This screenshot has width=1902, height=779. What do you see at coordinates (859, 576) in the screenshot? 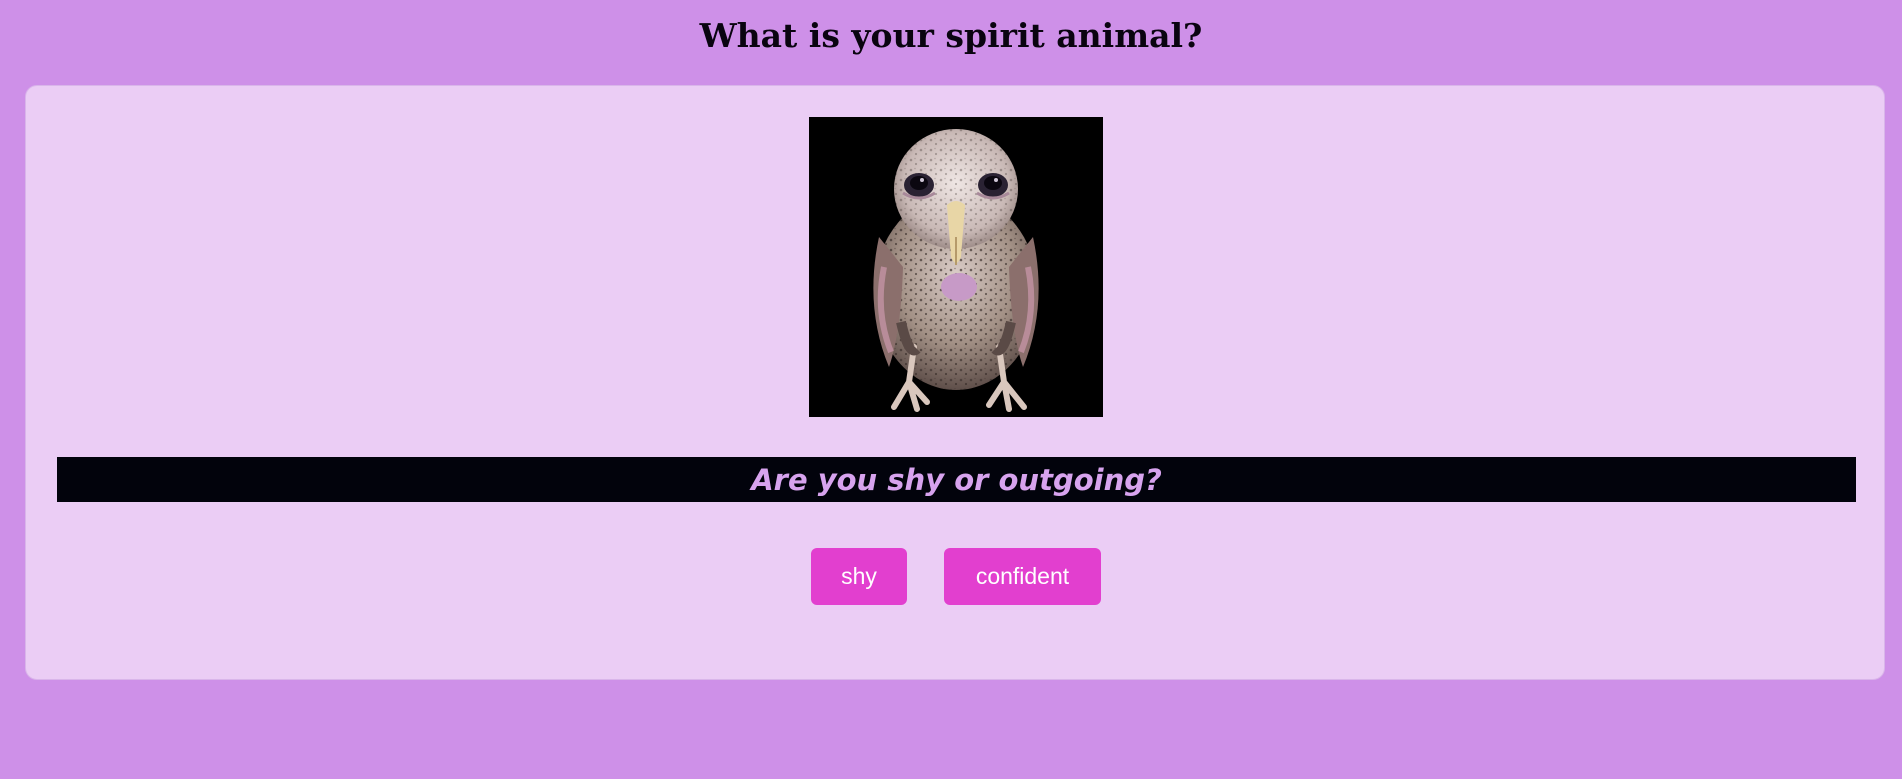
I see `answer-button-shy: shy` at bounding box center [859, 576].